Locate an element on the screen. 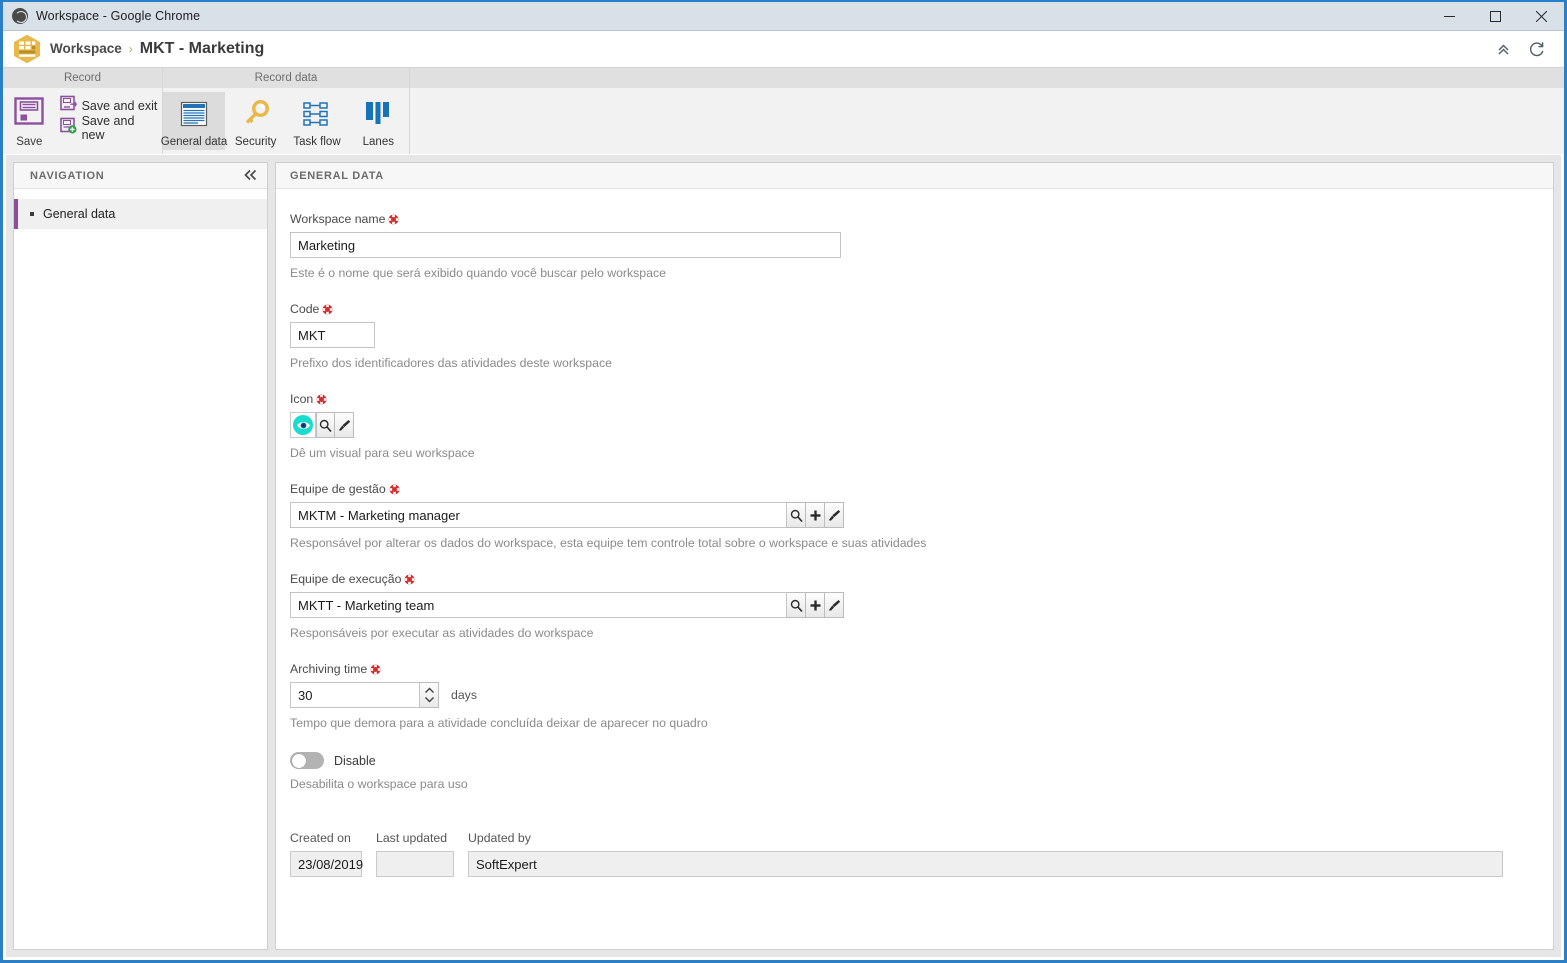  save-button: Save is located at coordinates (29, 120).